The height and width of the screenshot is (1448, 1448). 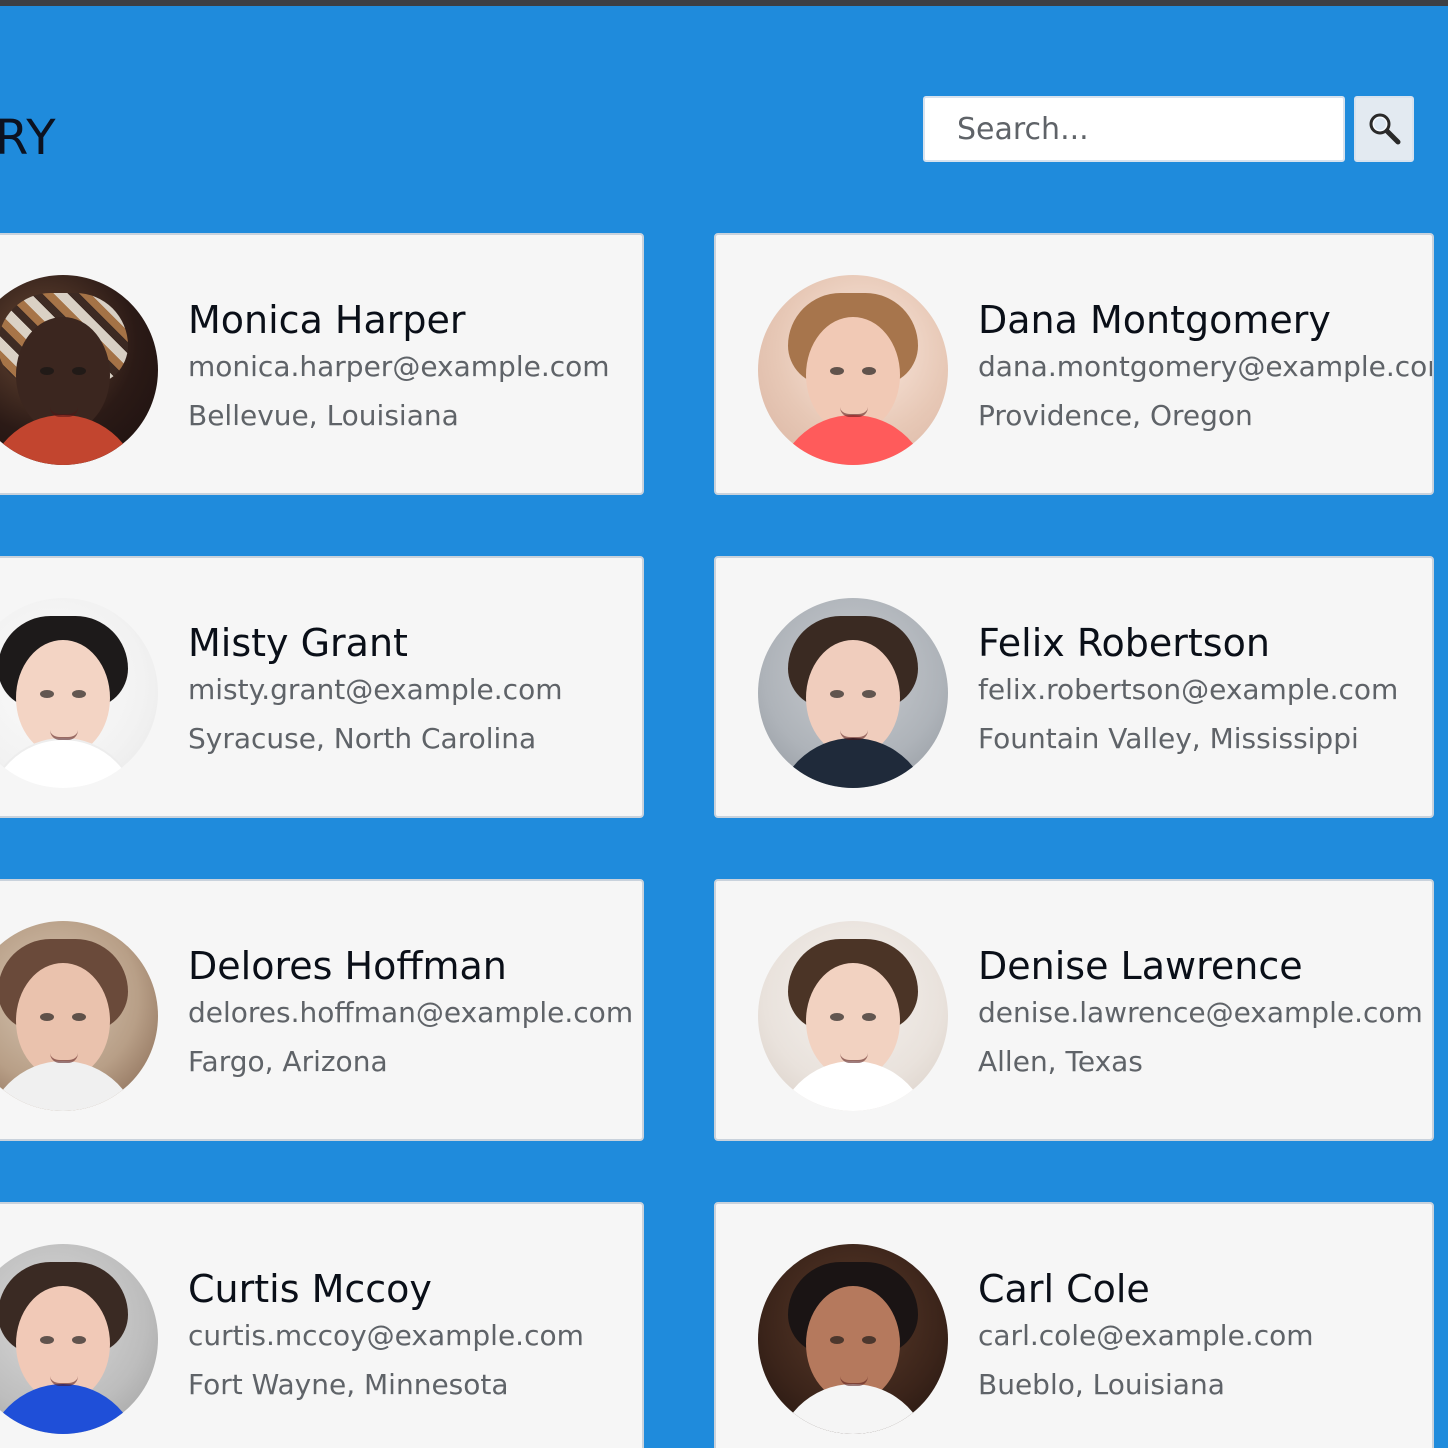 What do you see at coordinates (1146, 1336) in the screenshot?
I see `person-email: carl.cole@example.com` at bounding box center [1146, 1336].